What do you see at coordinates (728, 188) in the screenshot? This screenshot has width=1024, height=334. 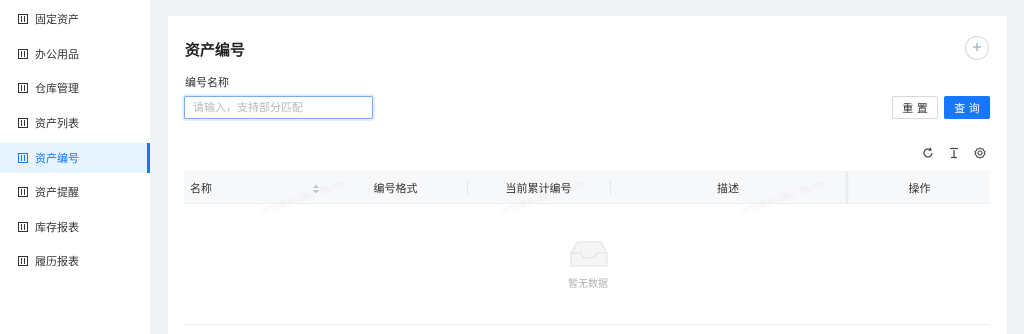 I see `column-header-description: 描述` at bounding box center [728, 188].